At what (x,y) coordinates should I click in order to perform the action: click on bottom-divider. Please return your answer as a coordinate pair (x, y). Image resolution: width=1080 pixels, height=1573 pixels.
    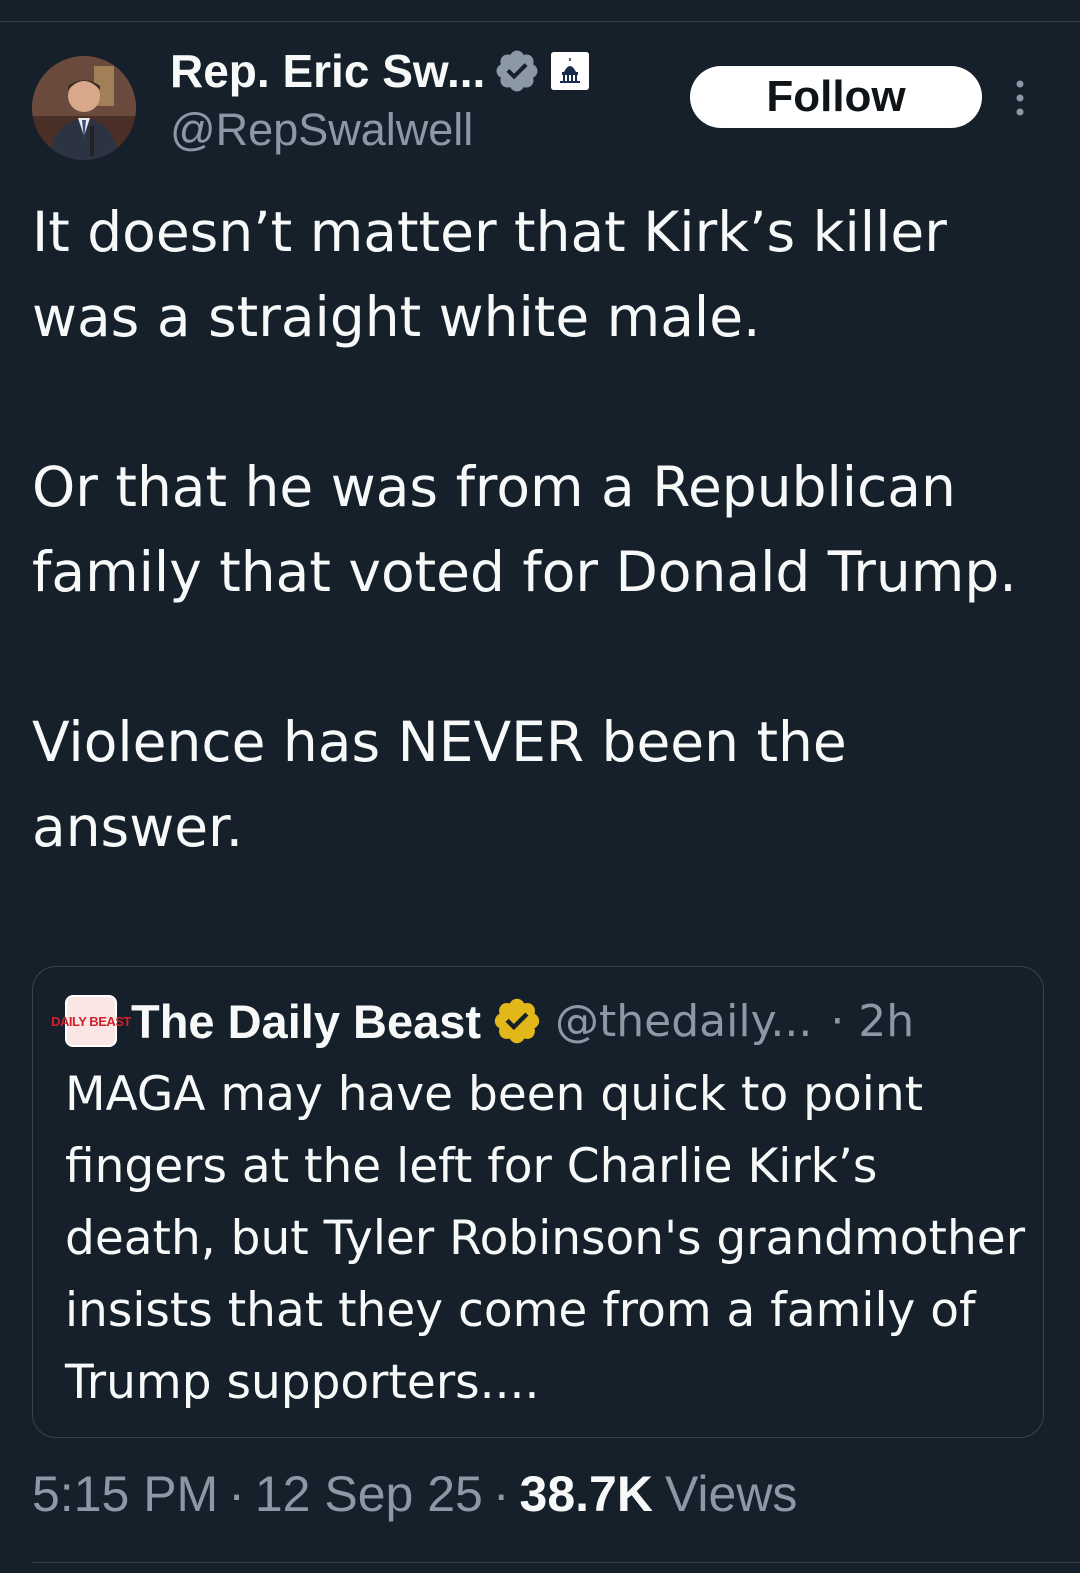
    Looking at the image, I should click on (556, 1562).